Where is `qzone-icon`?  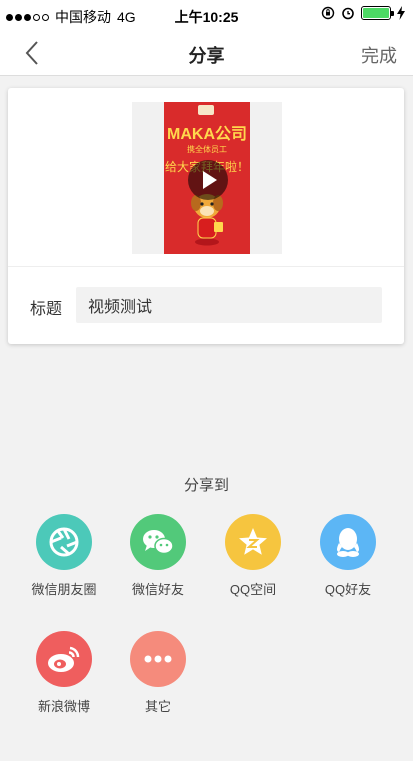
qzone-icon is located at coordinates (253, 541).